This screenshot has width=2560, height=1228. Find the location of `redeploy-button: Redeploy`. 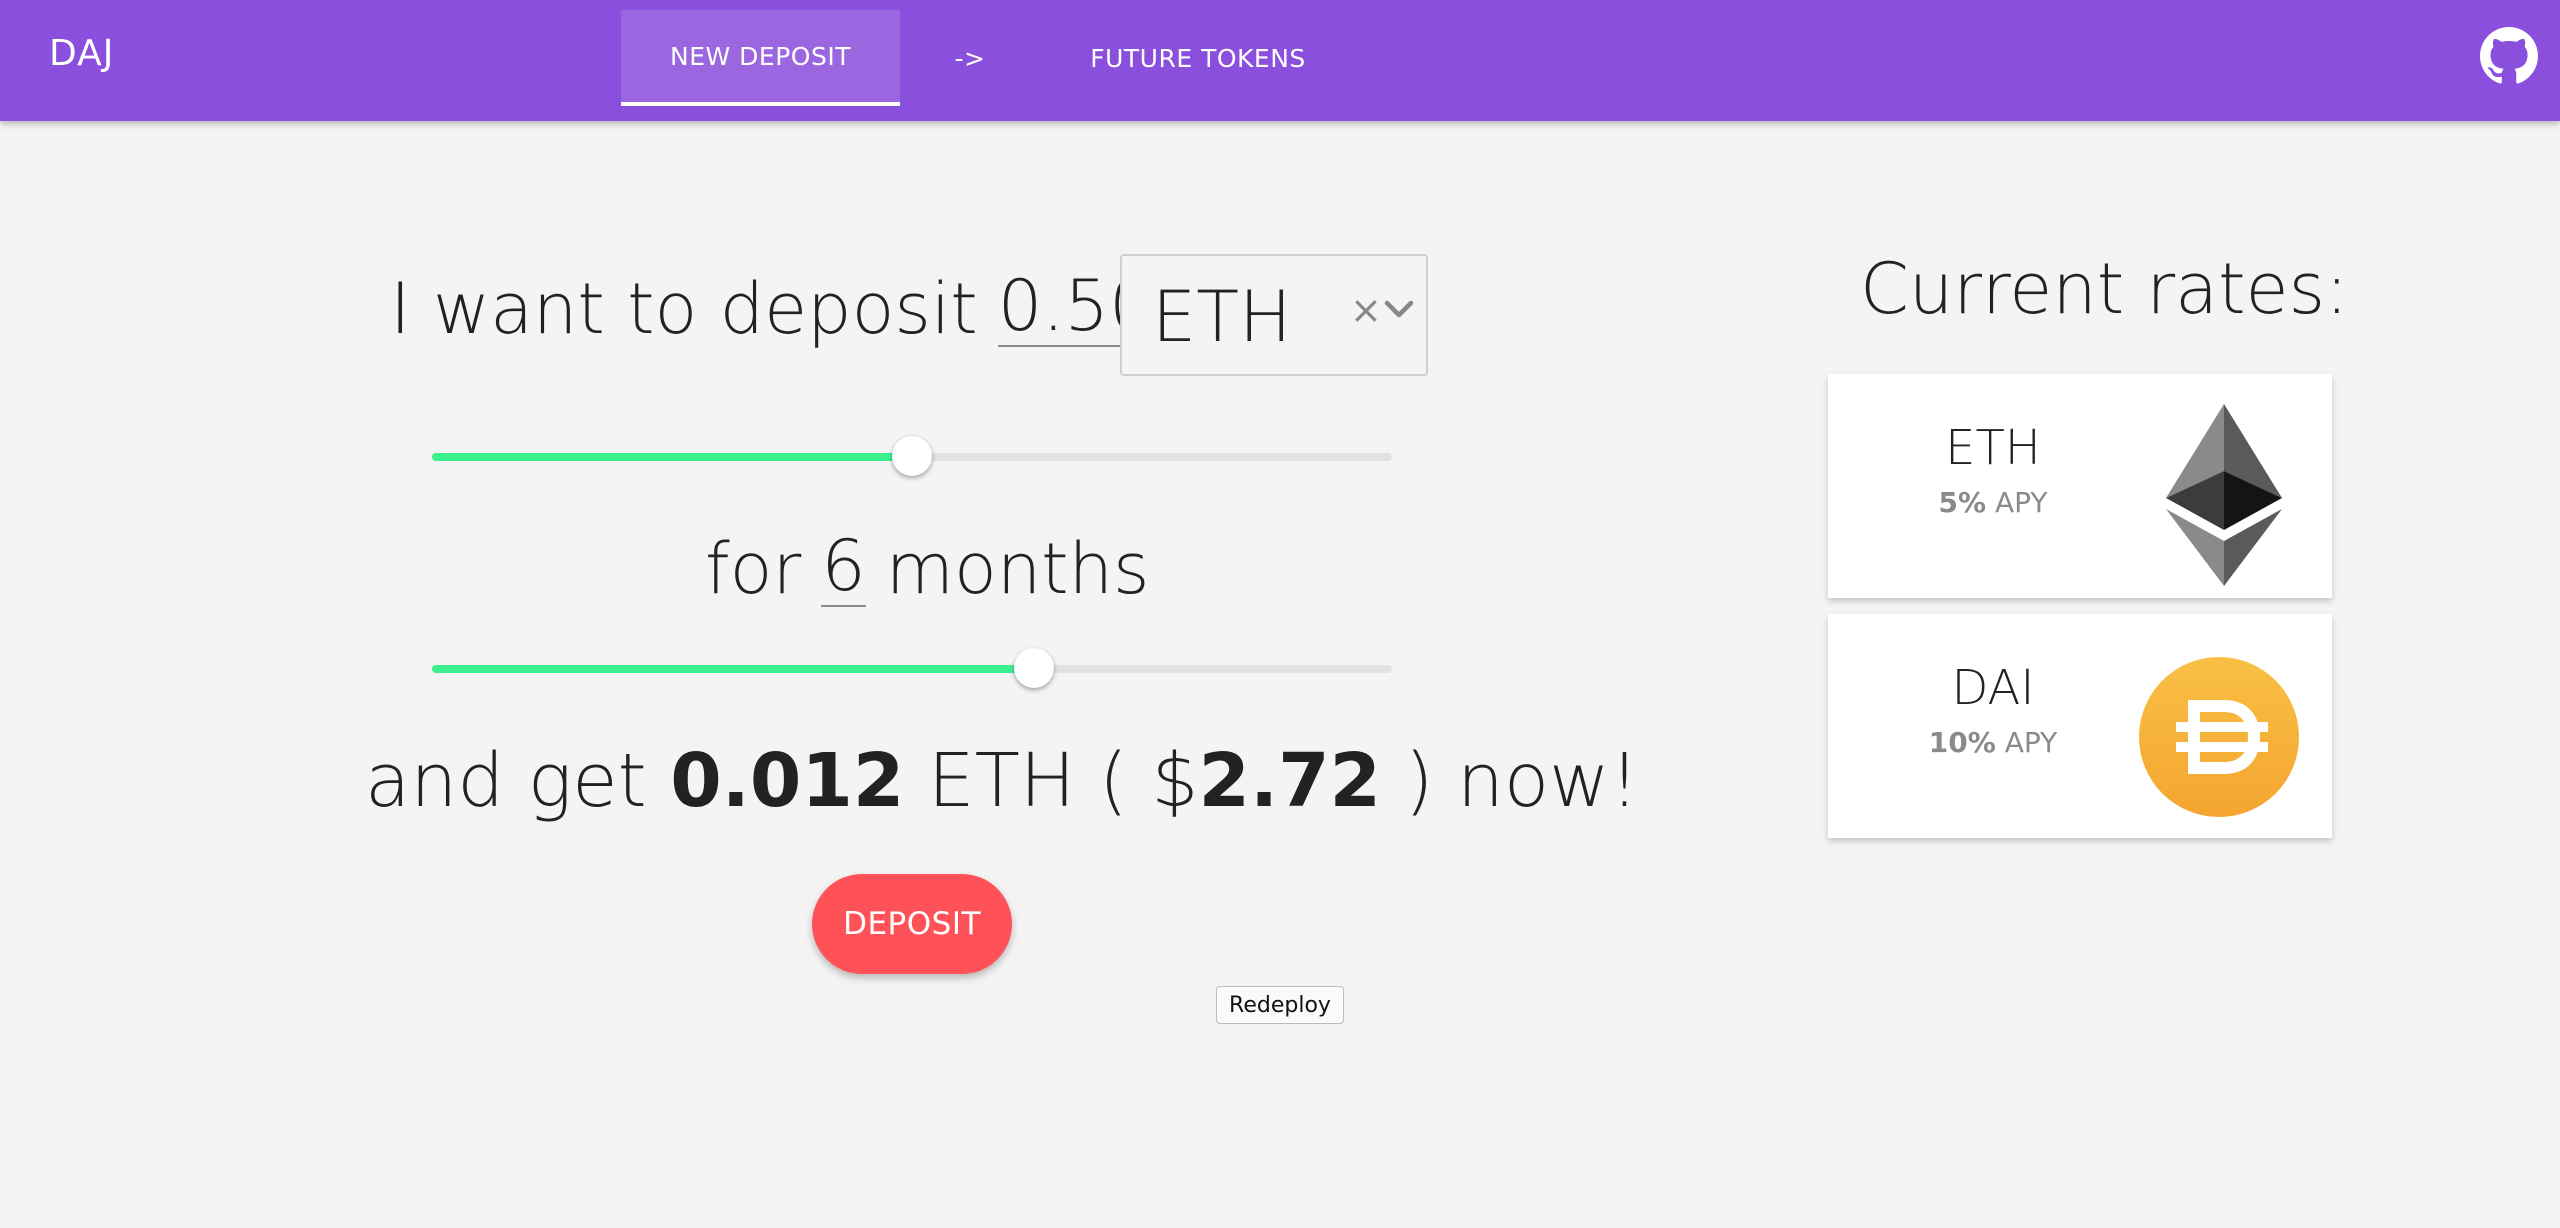

redeploy-button: Redeploy is located at coordinates (1280, 1005).